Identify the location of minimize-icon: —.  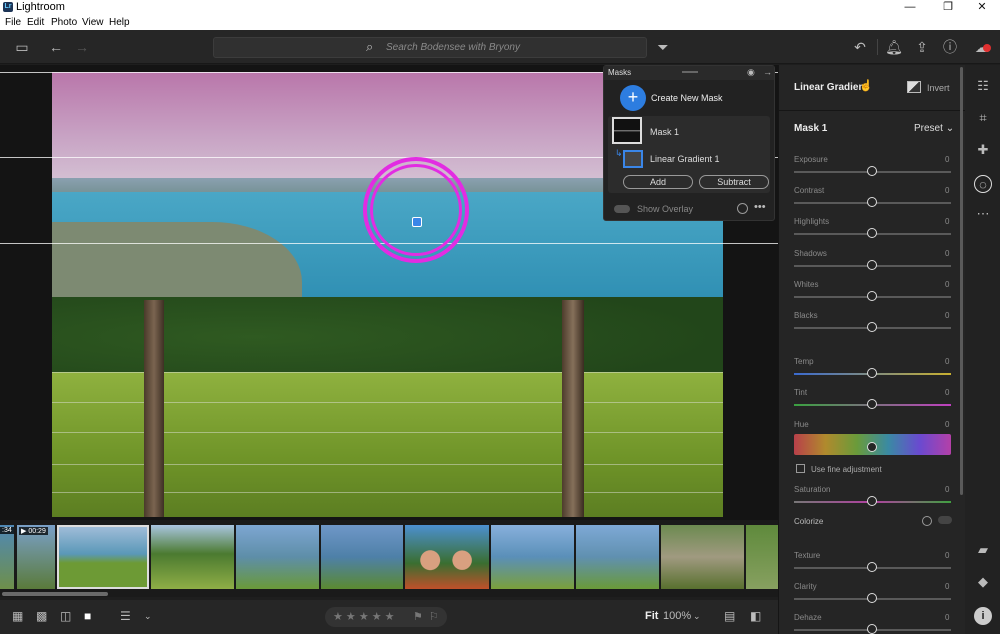
(910, 8).